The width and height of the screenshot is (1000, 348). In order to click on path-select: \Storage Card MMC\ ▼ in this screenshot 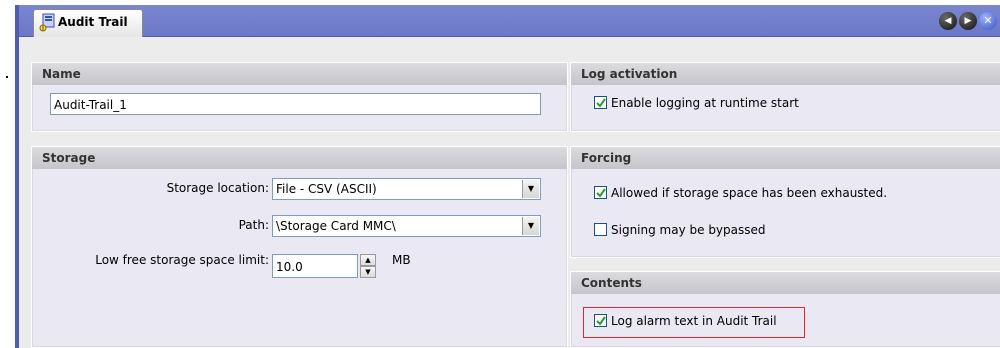, I will do `click(406, 226)`.